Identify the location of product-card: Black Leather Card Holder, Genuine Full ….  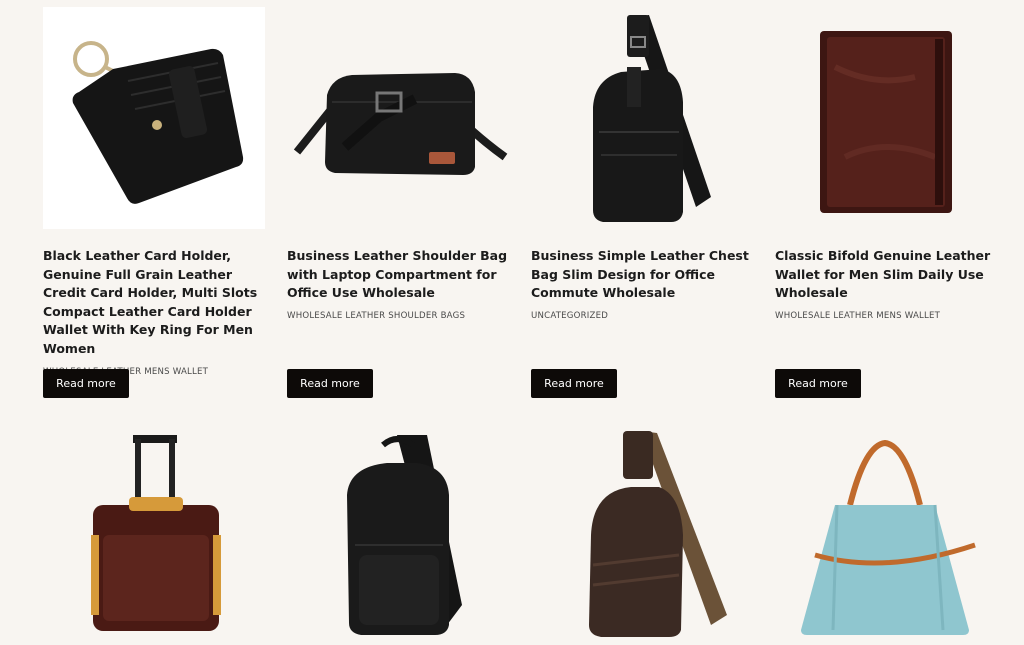
(154, 202).